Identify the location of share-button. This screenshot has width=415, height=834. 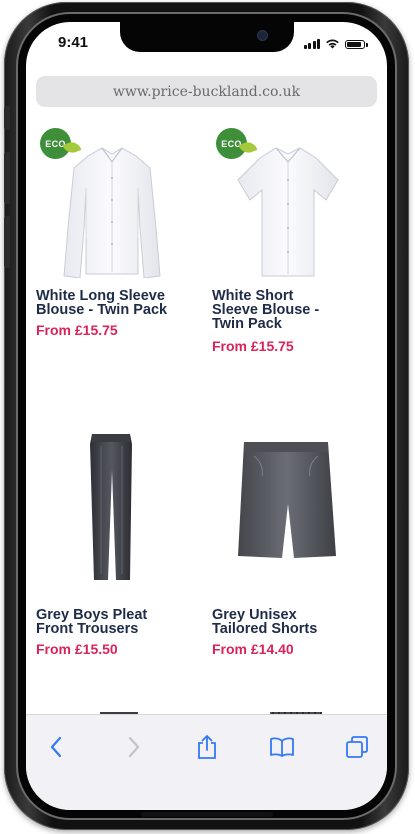
(207, 747).